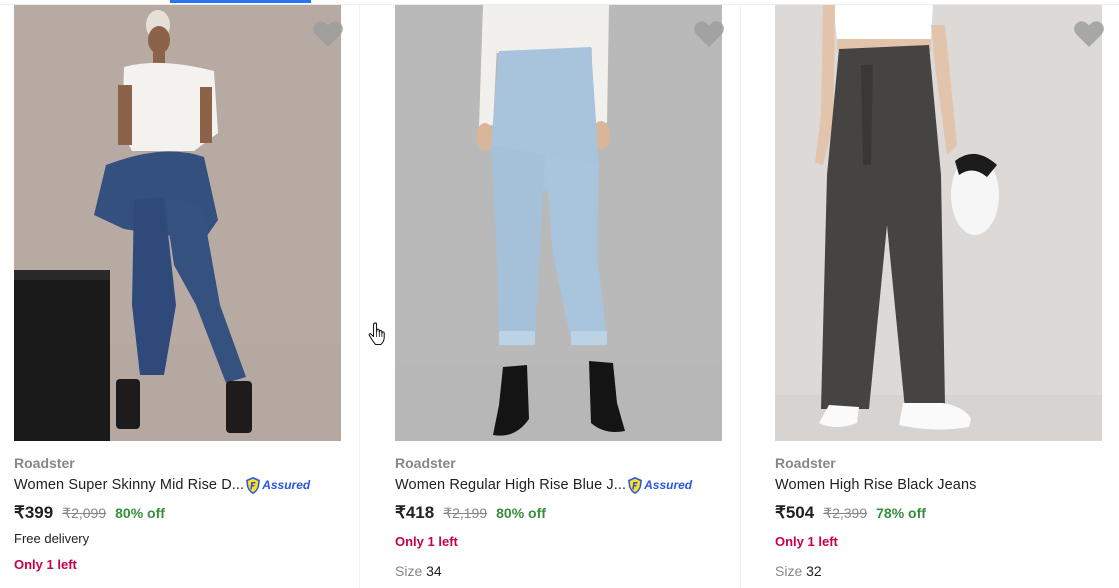 The image size is (1119, 588). I want to click on size-value: 32, so click(814, 571).